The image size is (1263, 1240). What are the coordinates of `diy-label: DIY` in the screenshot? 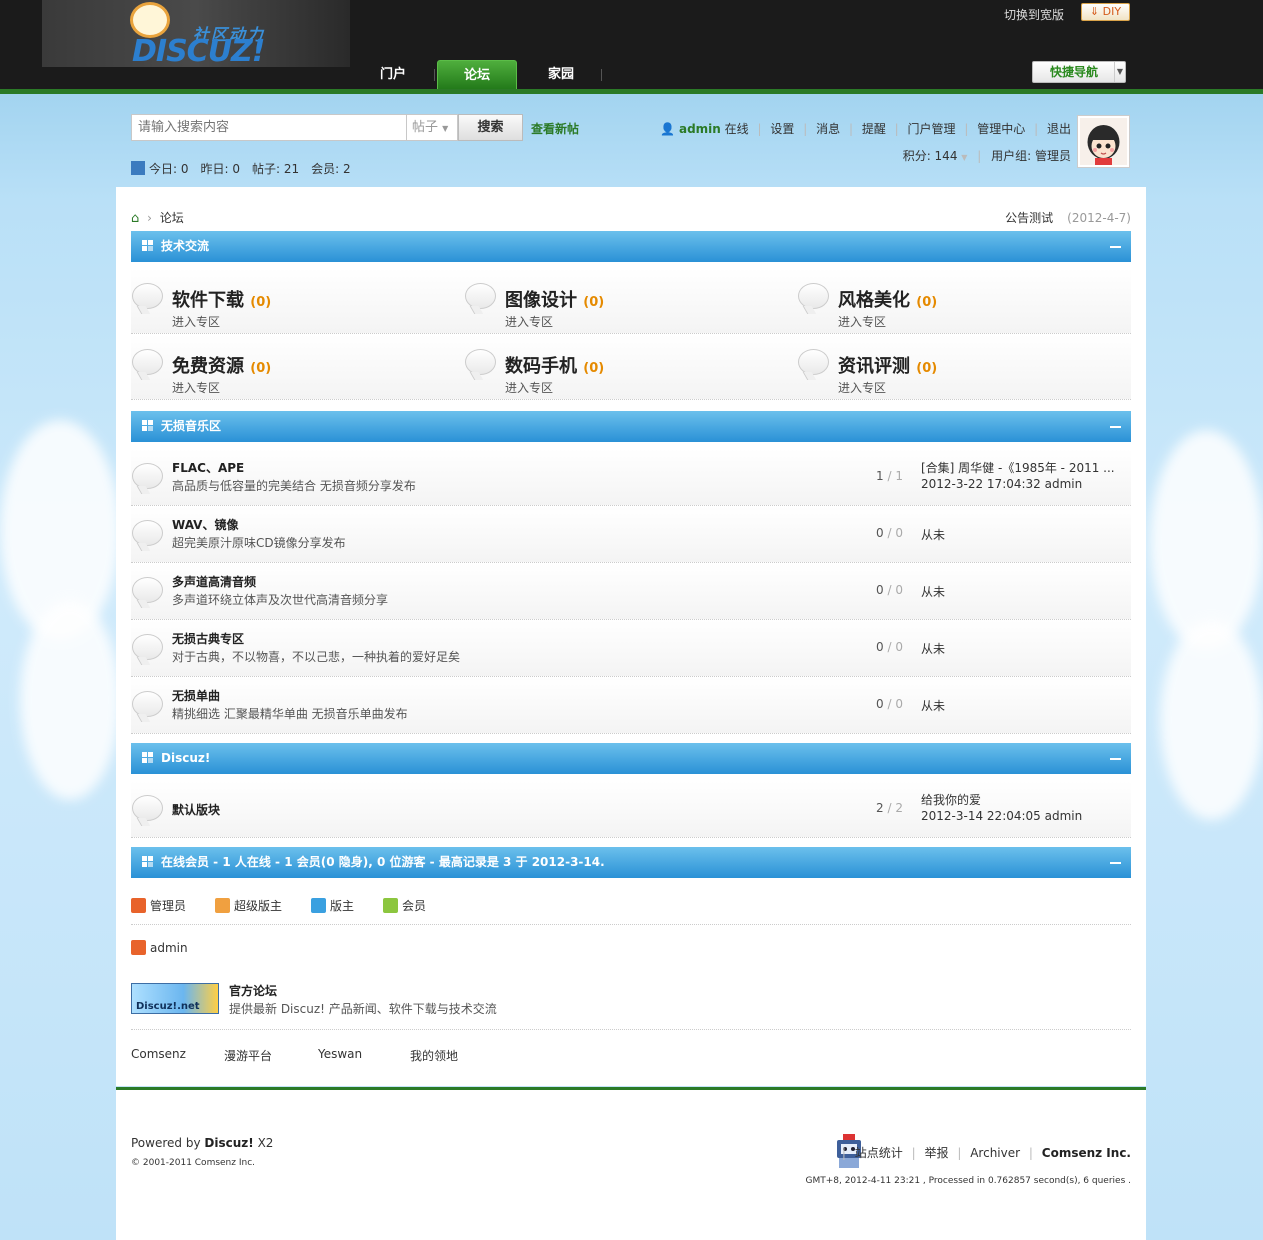 It's located at (1112, 11).